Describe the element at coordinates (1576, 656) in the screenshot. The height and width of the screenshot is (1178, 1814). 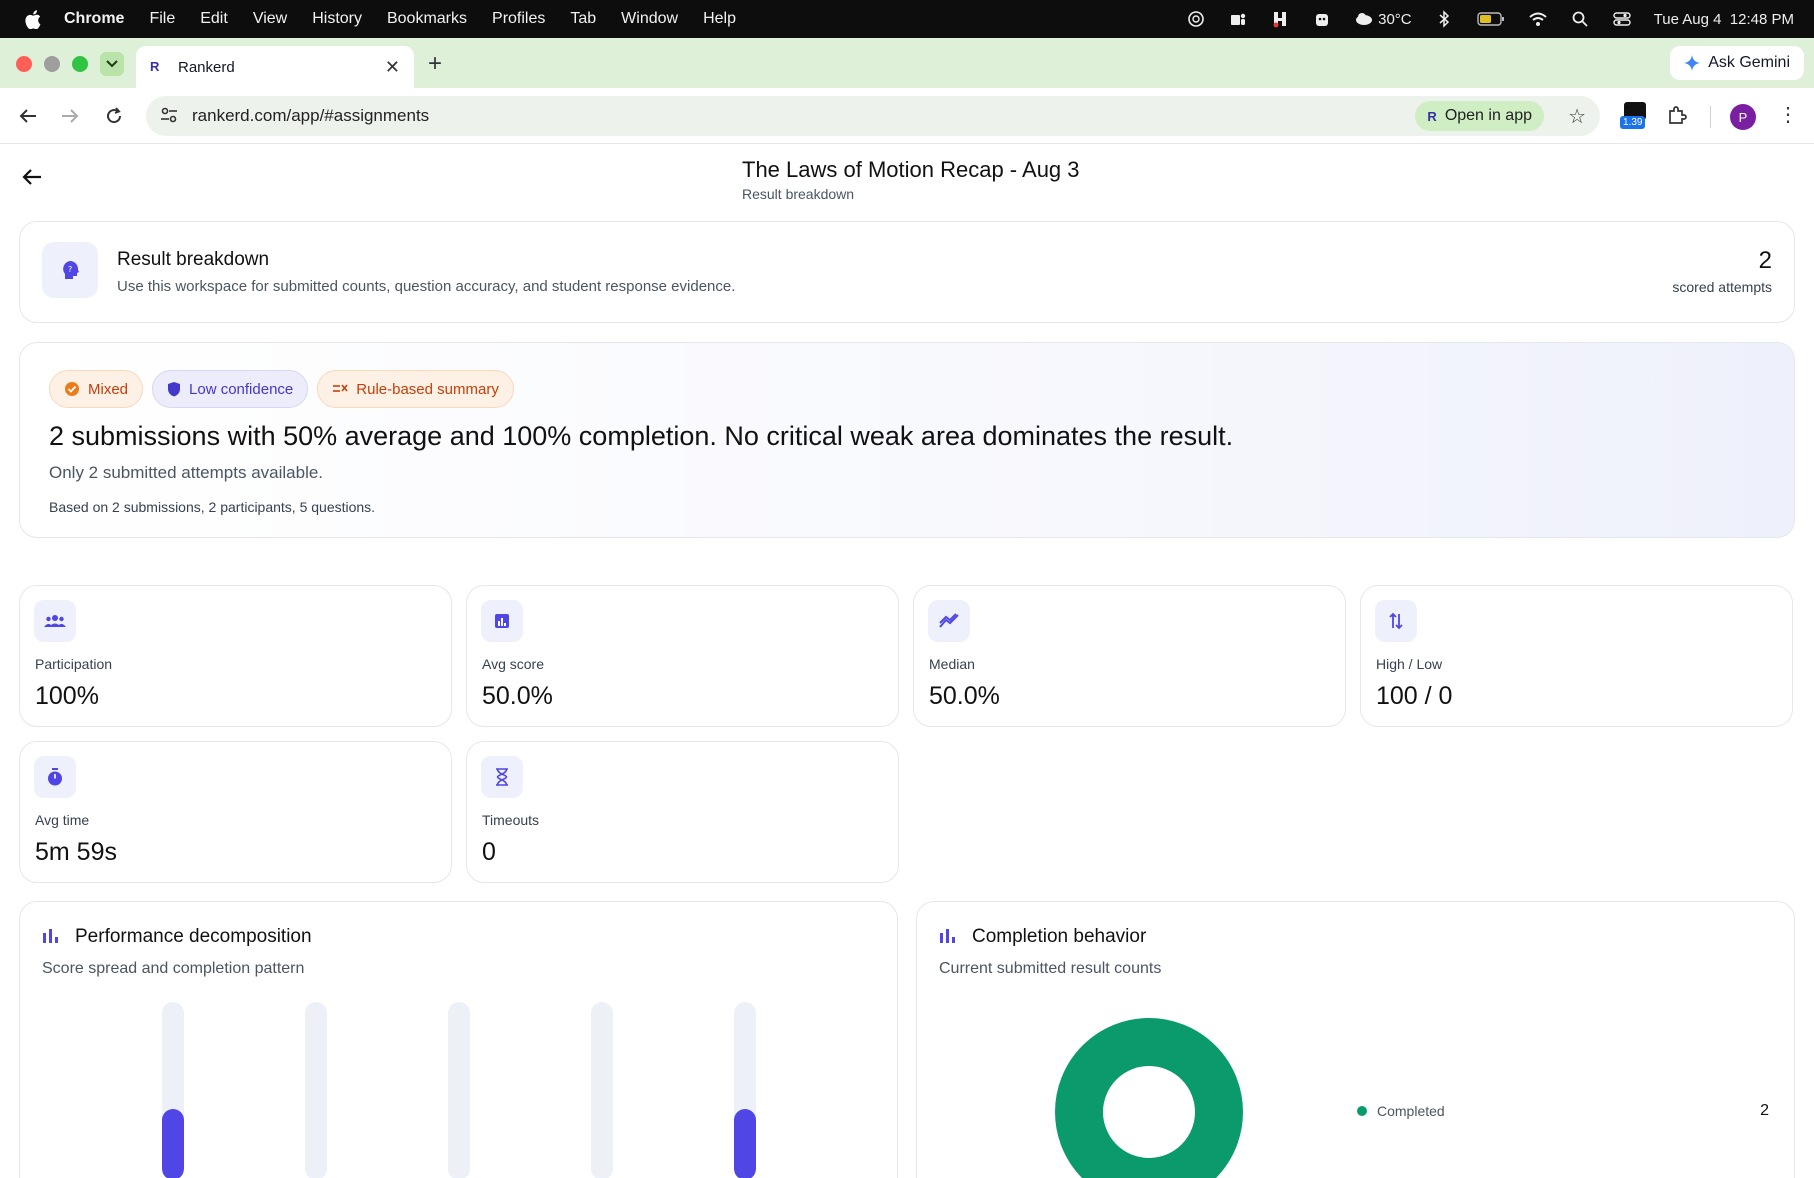
I see `stat-card-high-low: High / Low 100 / 0` at that location.